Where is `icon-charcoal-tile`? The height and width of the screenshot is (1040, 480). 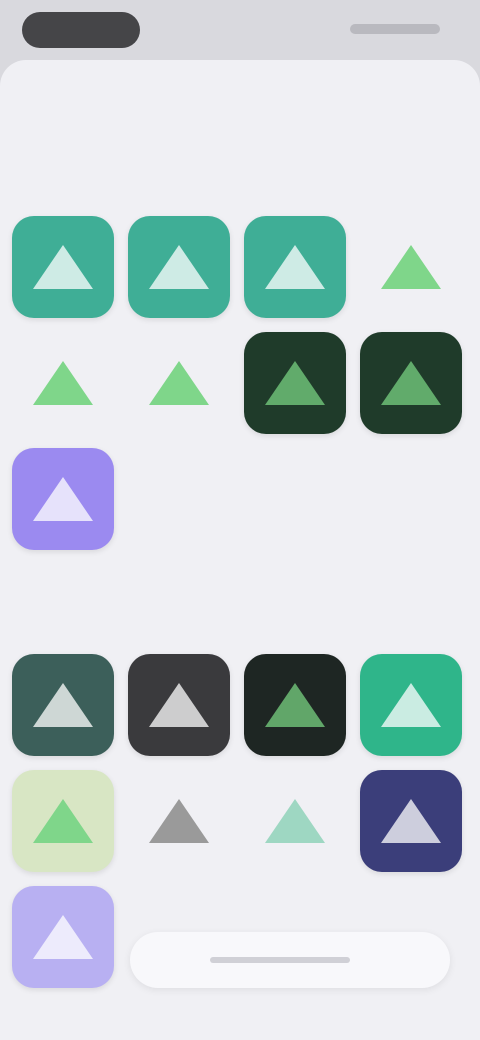
icon-charcoal-tile is located at coordinates (179, 705).